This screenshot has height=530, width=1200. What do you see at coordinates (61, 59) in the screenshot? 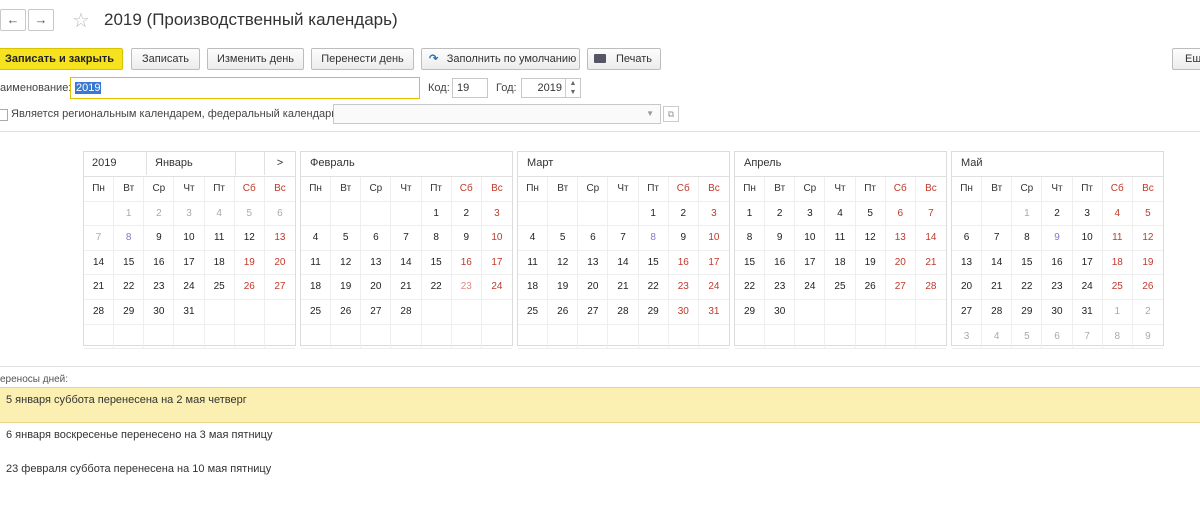
I see `save-close-button: Записать и закрыть` at bounding box center [61, 59].